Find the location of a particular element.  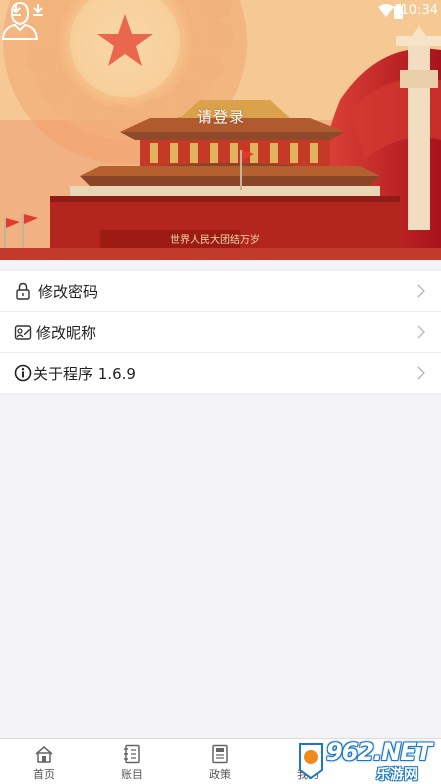

tab-policy: 政策 is located at coordinates (220, 761).